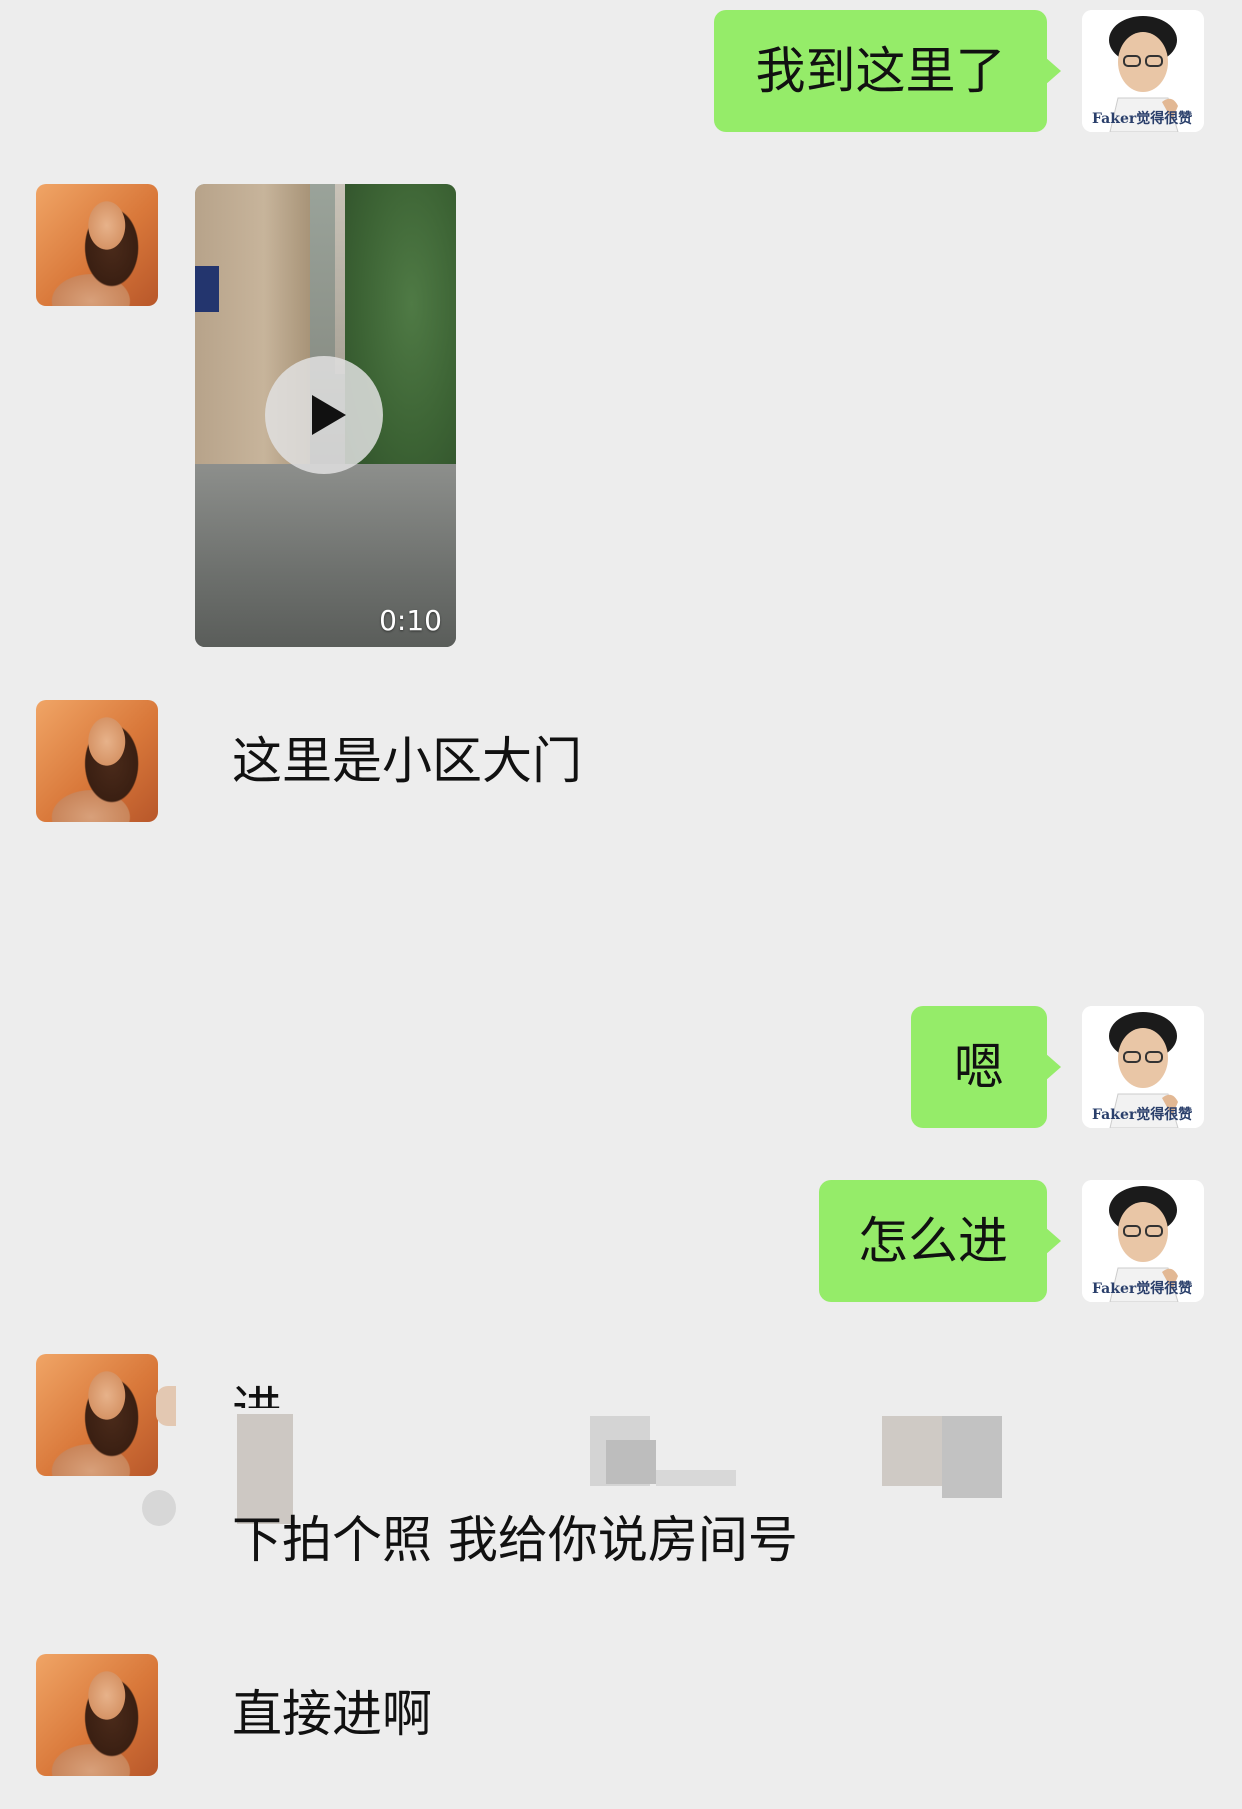  I want to click on message-bubble-sent: 嗯, so click(986, 1067).